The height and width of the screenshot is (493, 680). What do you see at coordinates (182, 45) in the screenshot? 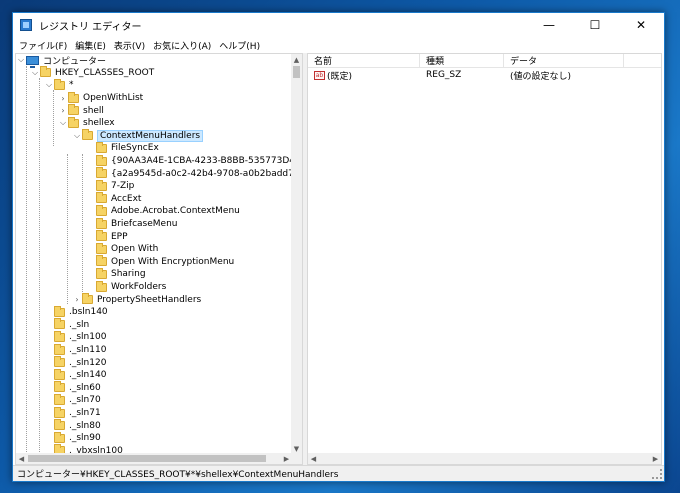
I see `menu-favorites: お気に入り(A)` at bounding box center [182, 45].